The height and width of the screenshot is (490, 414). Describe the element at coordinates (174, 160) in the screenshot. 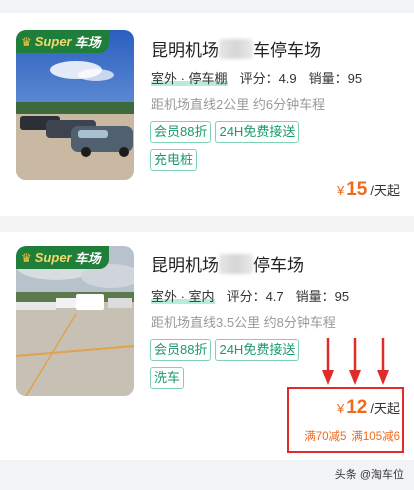

I see `tag-charging: 充电桩` at that location.